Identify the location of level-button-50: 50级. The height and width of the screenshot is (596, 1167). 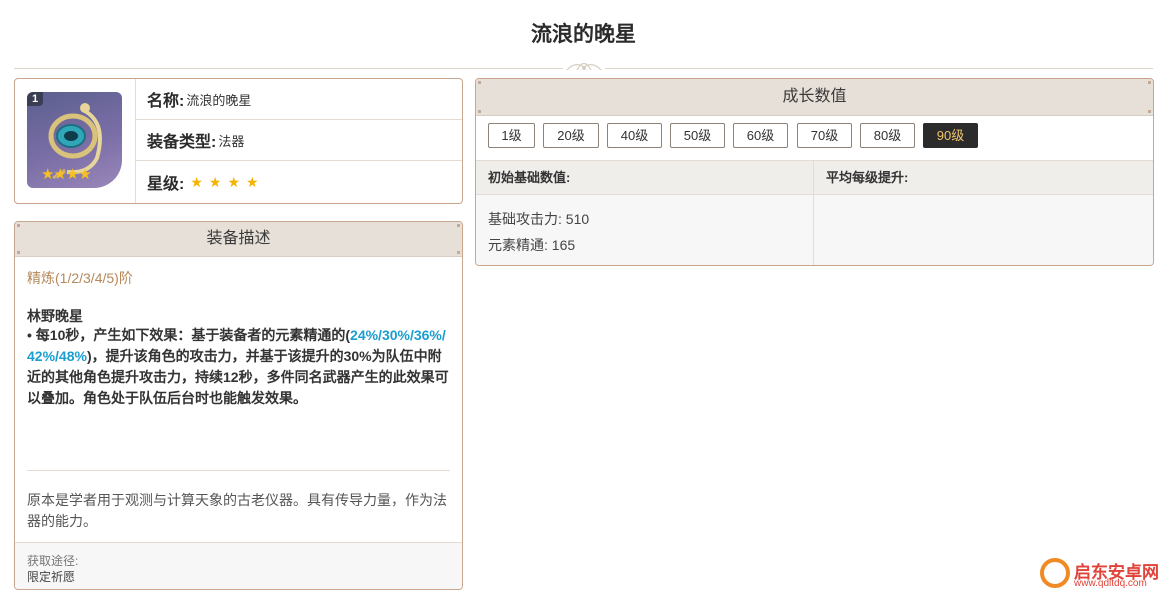
(697, 135).